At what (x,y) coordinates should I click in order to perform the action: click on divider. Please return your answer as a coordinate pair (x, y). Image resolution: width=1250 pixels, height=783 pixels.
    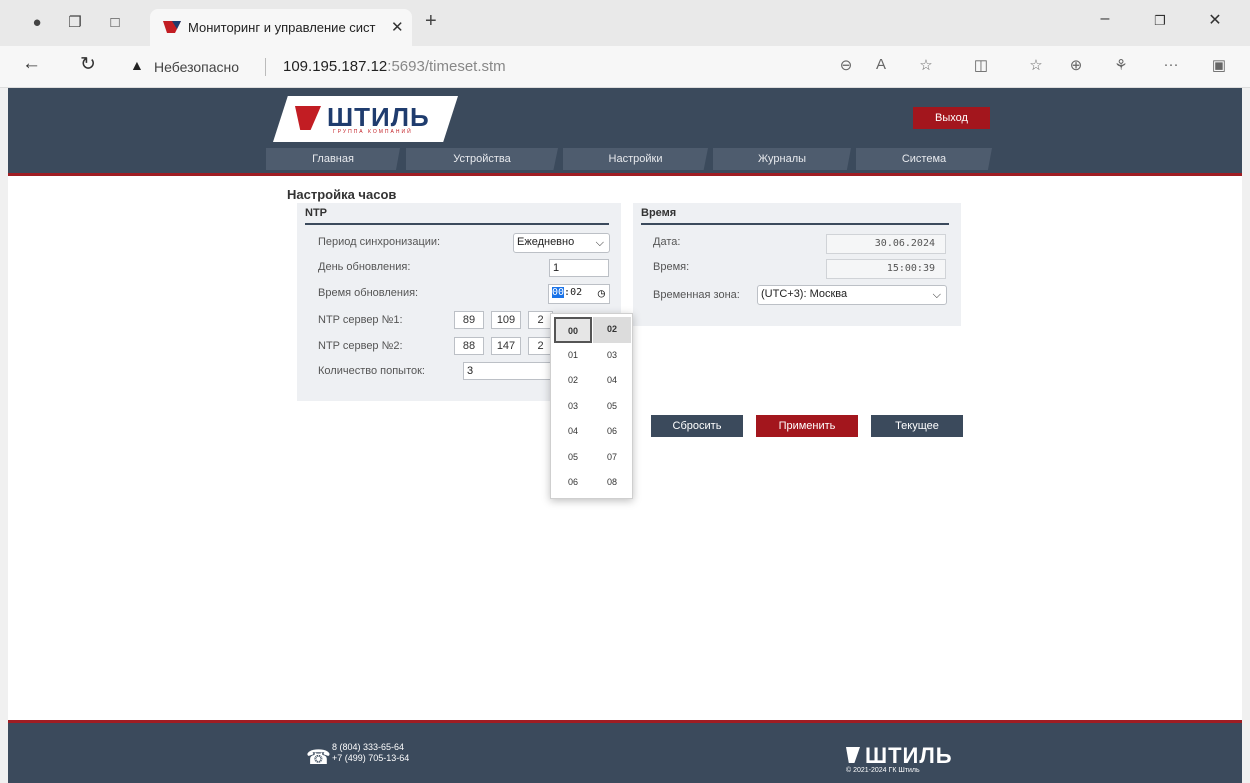
    Looking at the image, I should click on (265, 67).